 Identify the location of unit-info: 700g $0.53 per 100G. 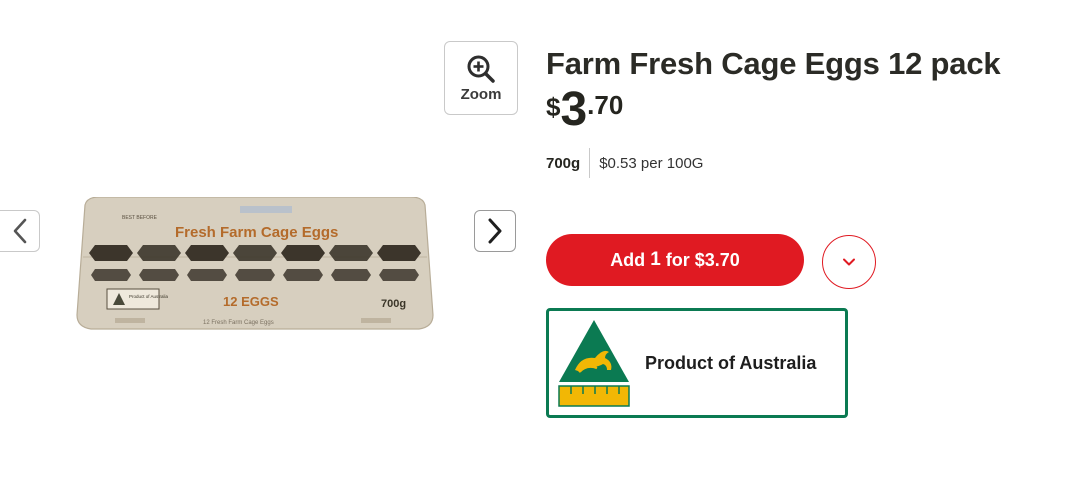
(624, 163).